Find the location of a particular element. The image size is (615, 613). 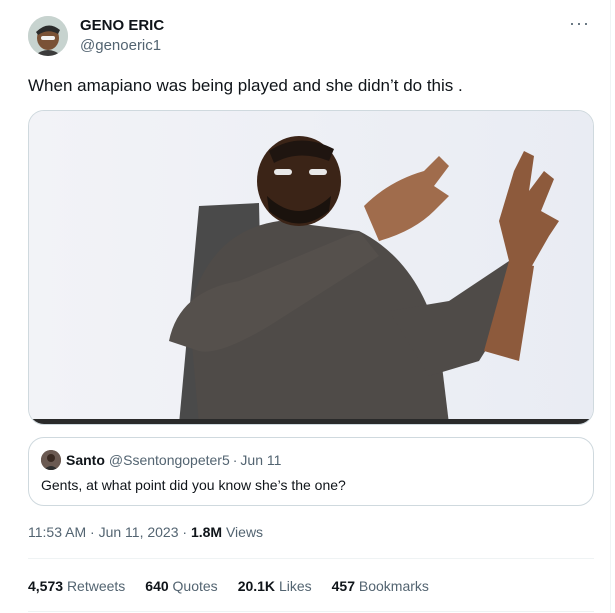

quoted-tweet-header: Santo @Ssentongopeter5 · Jun 11 is located at coordinates (161, 460).